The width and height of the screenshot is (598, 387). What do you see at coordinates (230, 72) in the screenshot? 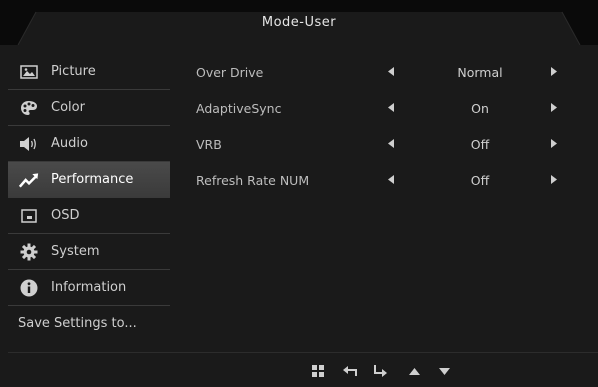
I see `setting-label: Over Drive` at bounding box center [230, 72].